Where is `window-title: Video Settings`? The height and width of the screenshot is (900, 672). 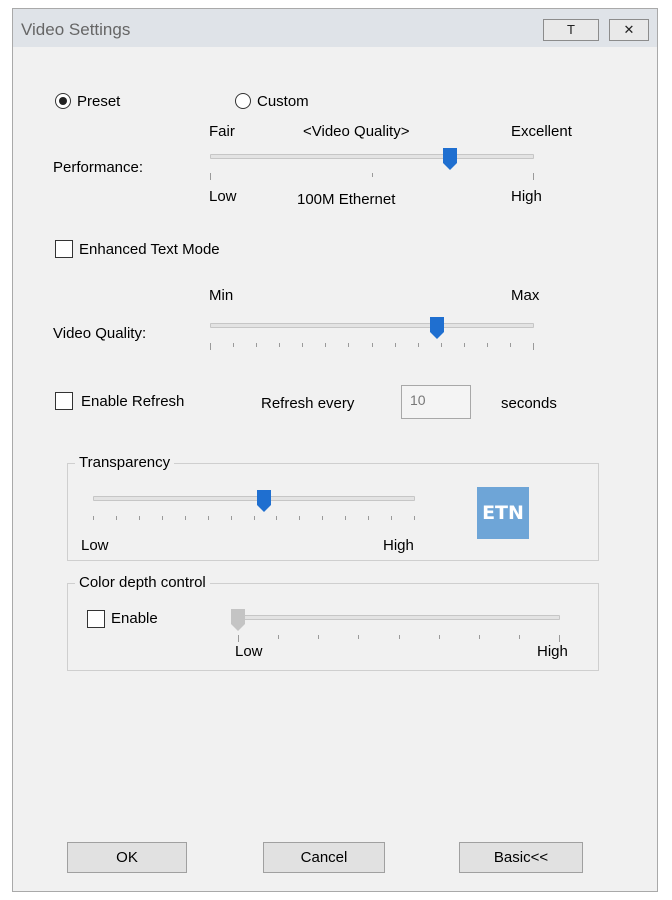
window-title: Video Settings is located at coordinates (76, 29).